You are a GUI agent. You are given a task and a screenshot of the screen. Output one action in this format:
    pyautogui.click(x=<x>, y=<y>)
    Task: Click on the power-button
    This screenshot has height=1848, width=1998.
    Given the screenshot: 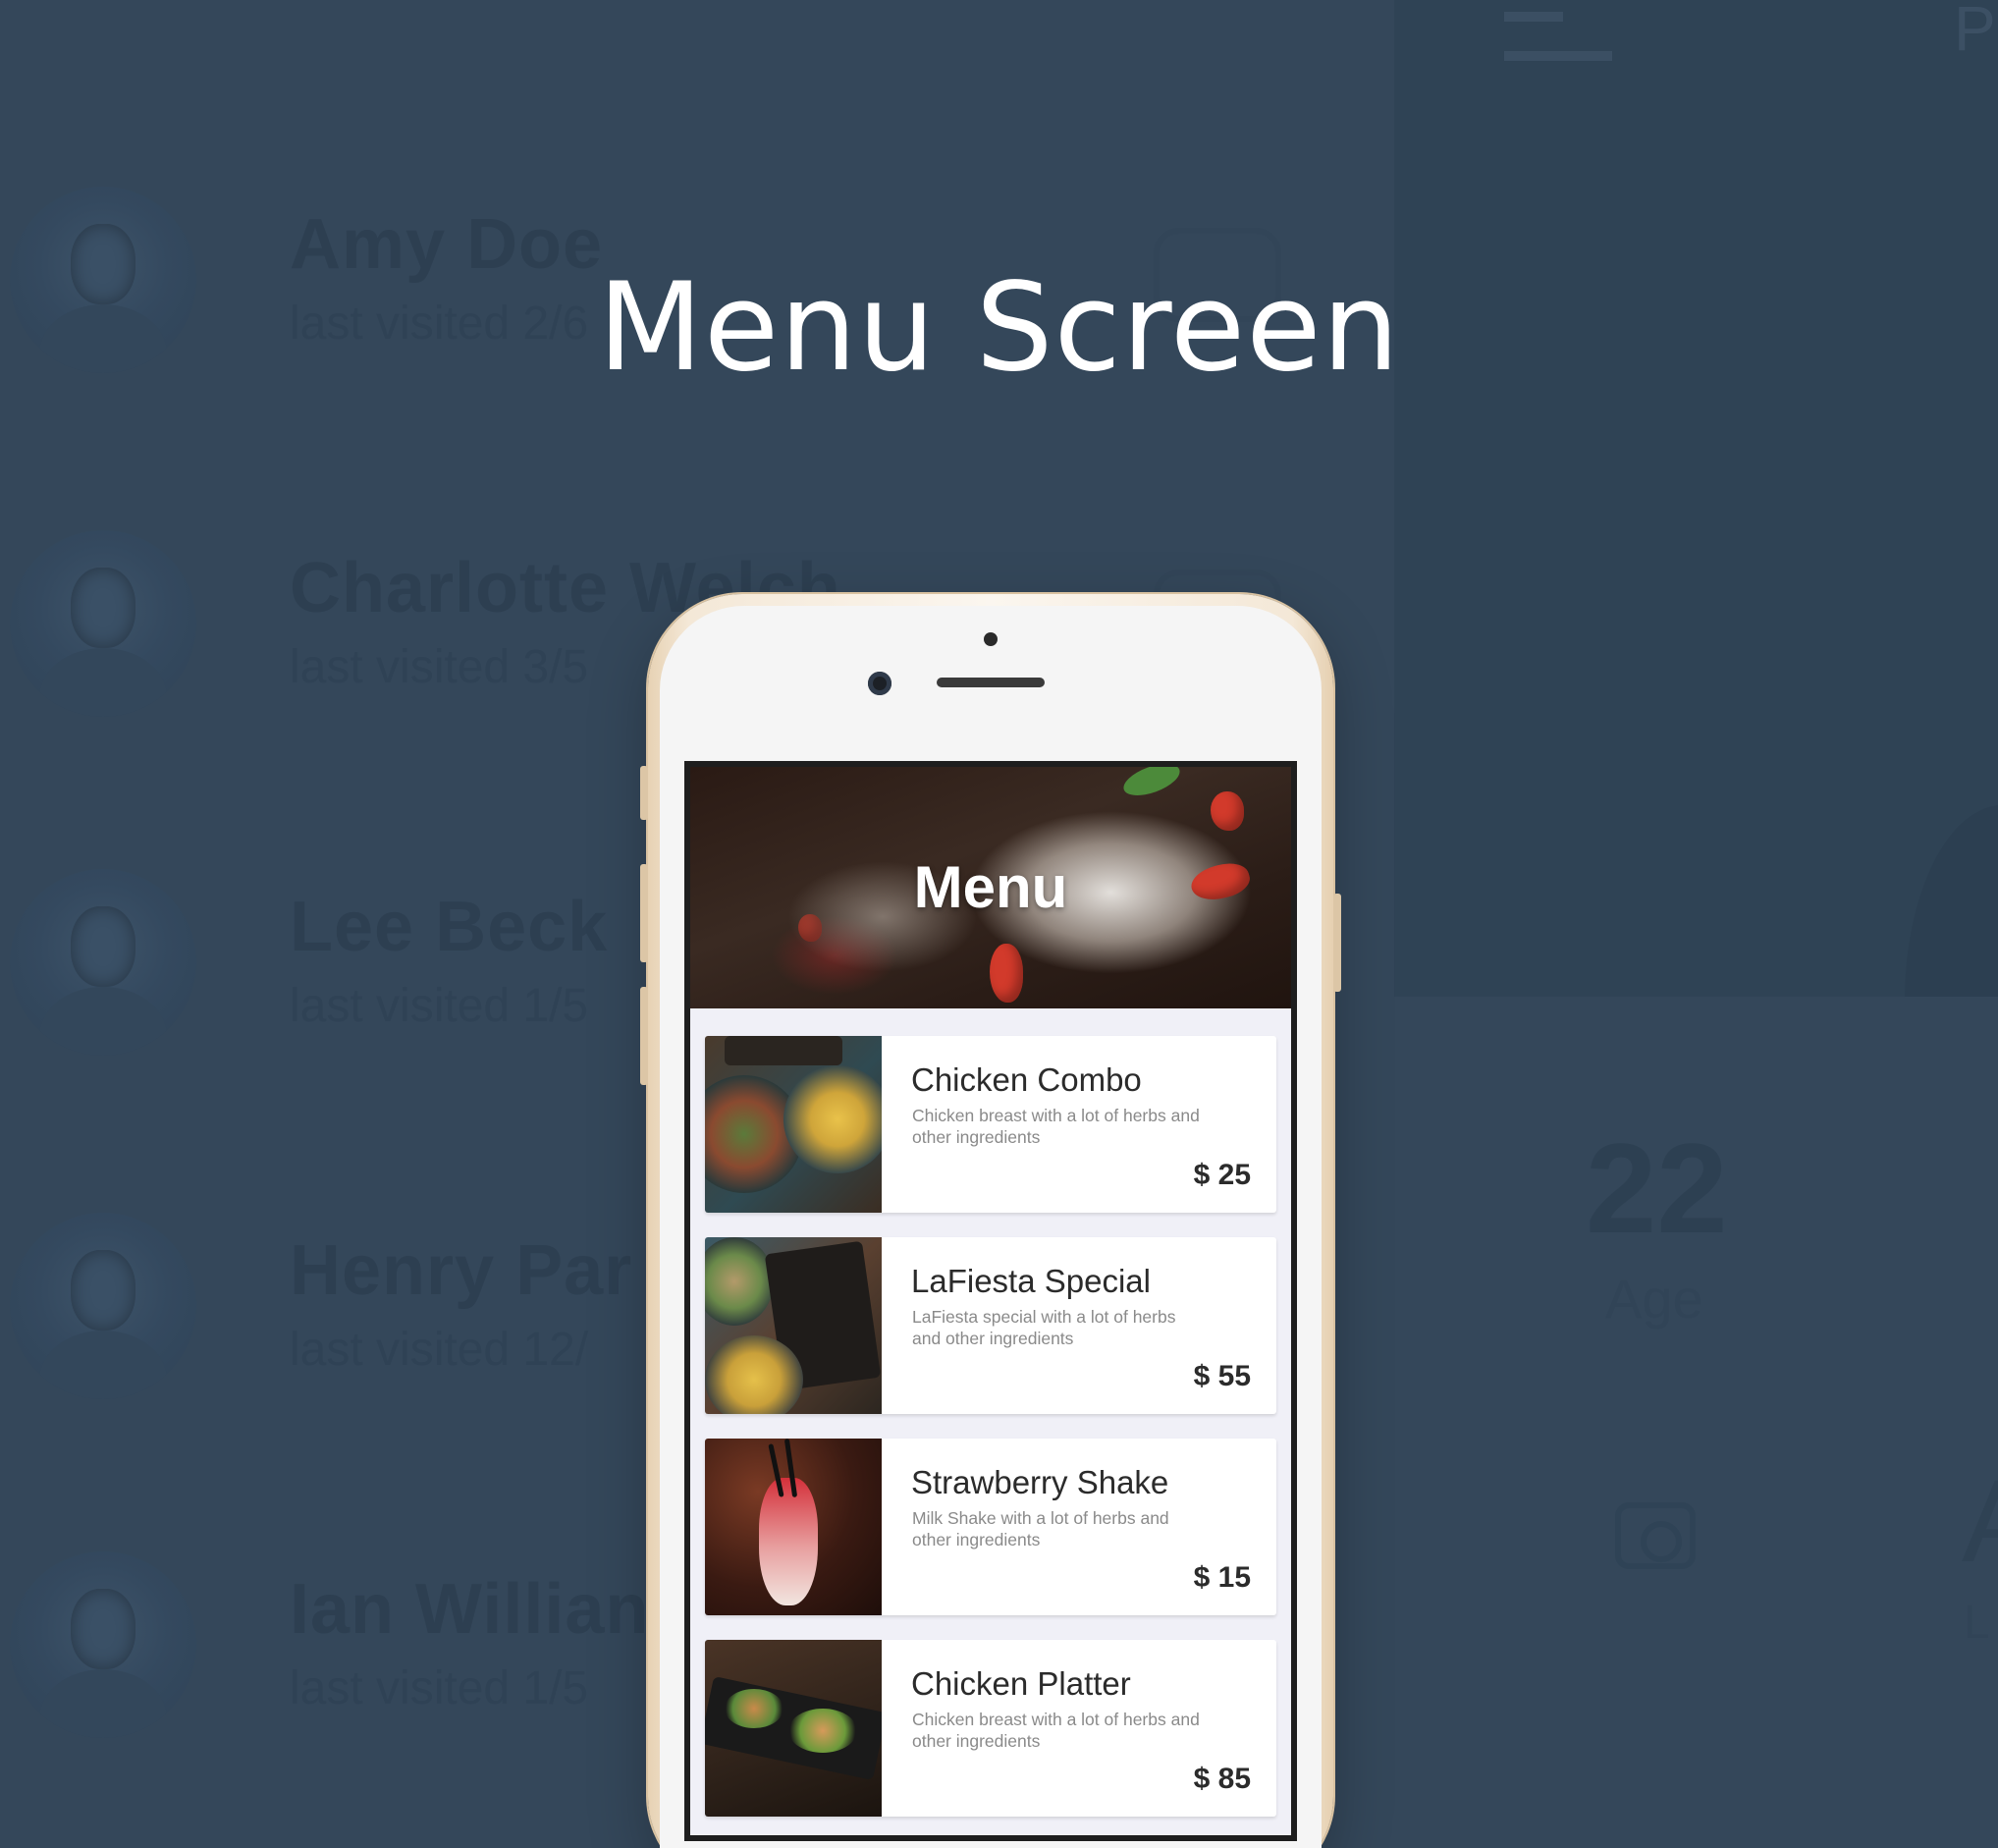 What is the action you would take?
    pyautogui.click(x=1337, y=943)
    